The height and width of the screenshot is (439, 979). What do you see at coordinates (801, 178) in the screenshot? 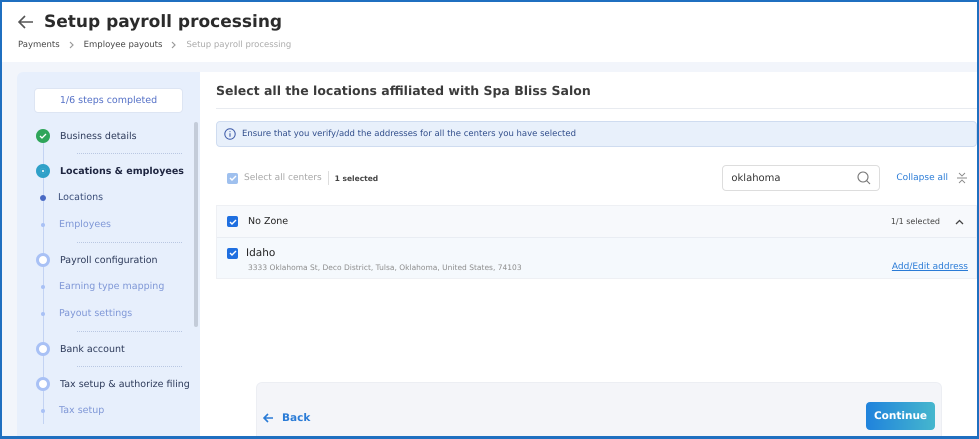
I see `search-field: oklahoma` at bounding box center [801, 178].